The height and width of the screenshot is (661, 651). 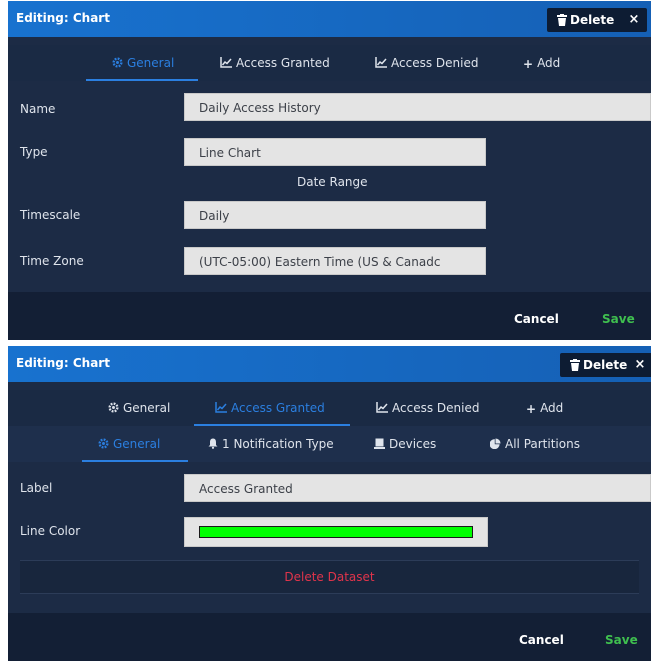 I want to click on line-color-label: Line Color, so click(x=50, y=531).